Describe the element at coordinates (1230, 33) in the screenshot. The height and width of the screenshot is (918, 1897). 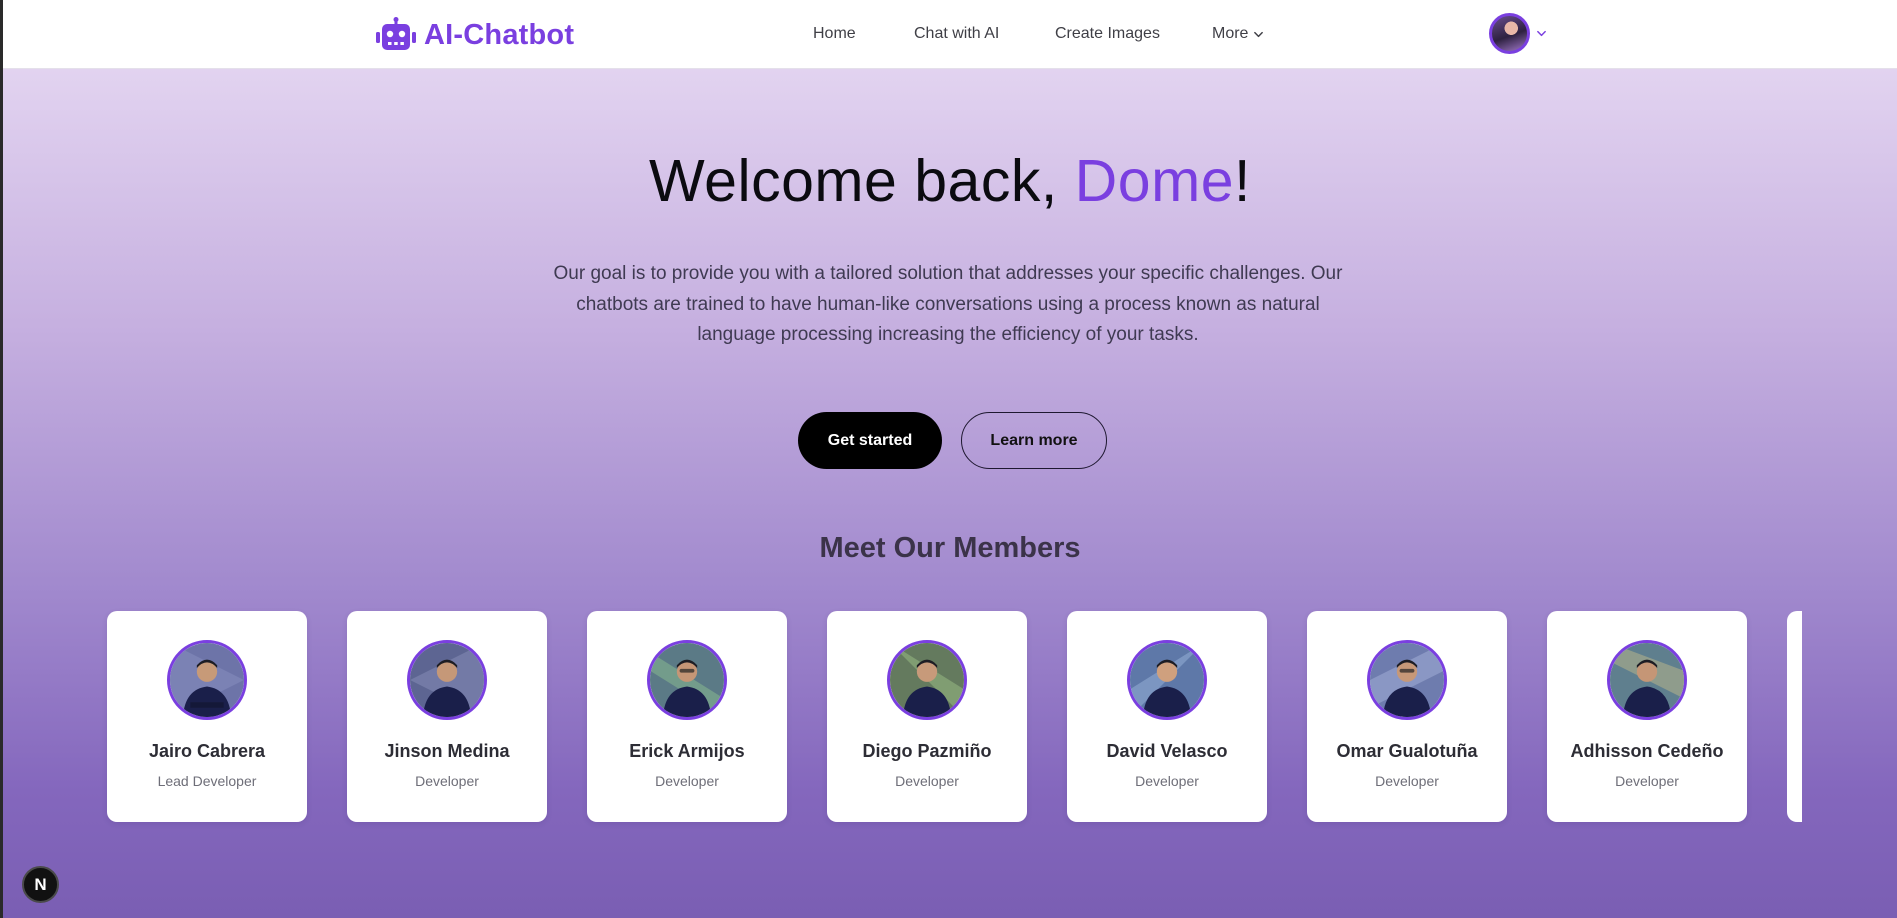
I see `nav-more-label: More` at that location.